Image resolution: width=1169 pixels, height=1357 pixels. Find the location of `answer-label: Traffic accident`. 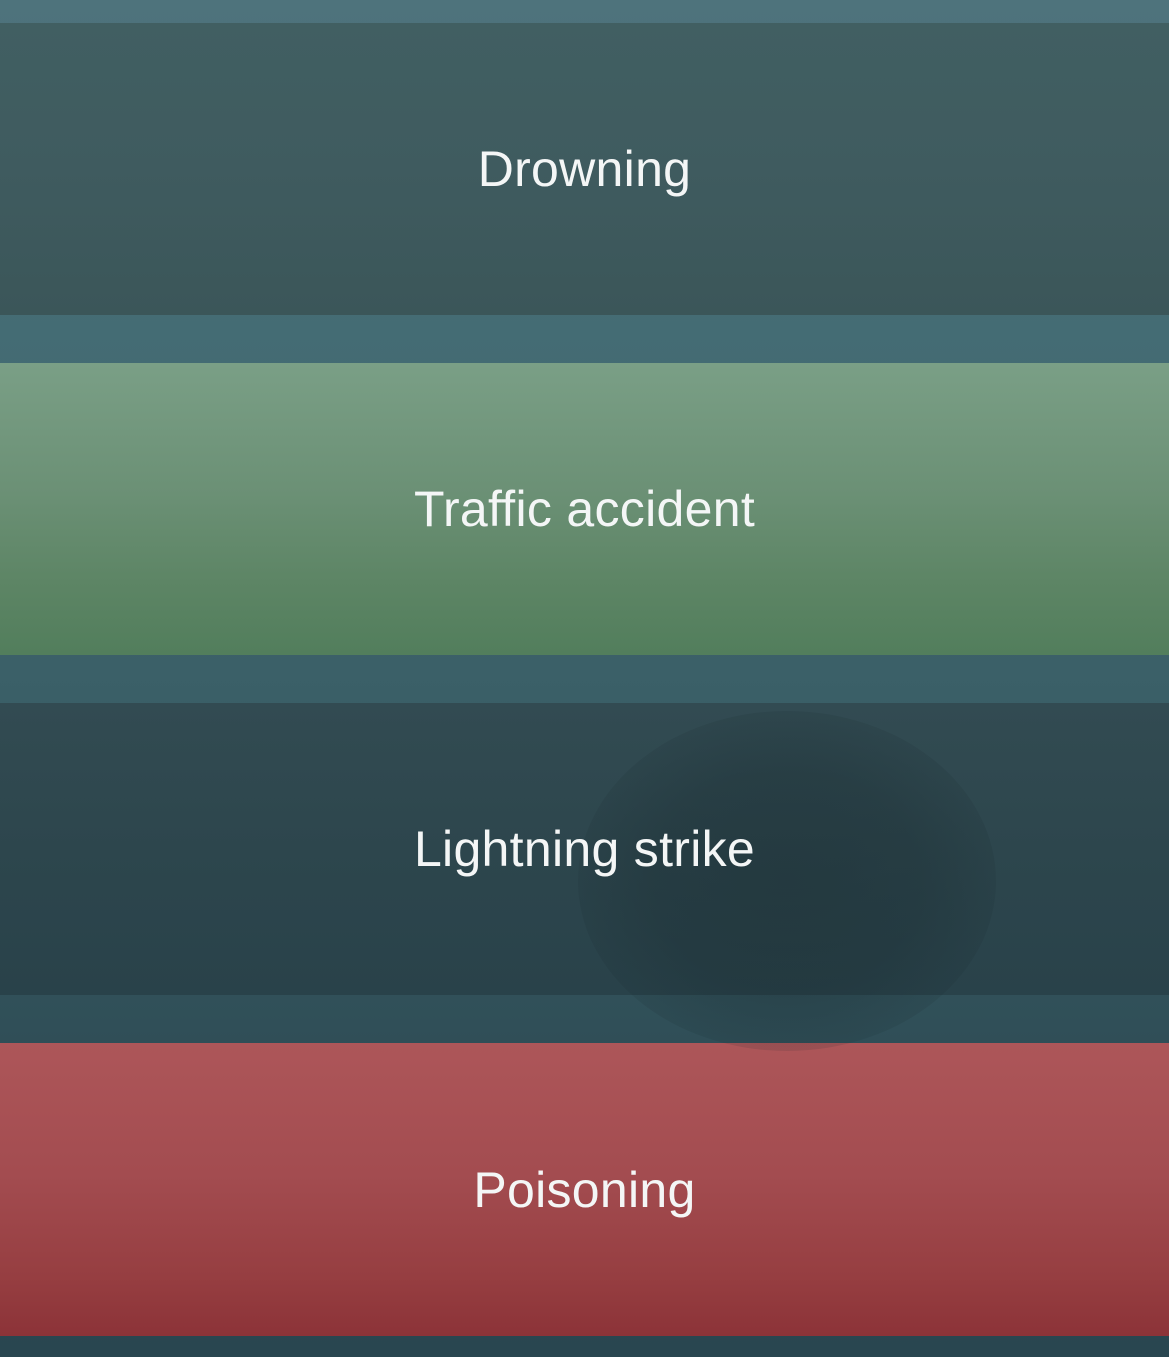

answer-label: Traffic accident is located at coordinates (584, 509).